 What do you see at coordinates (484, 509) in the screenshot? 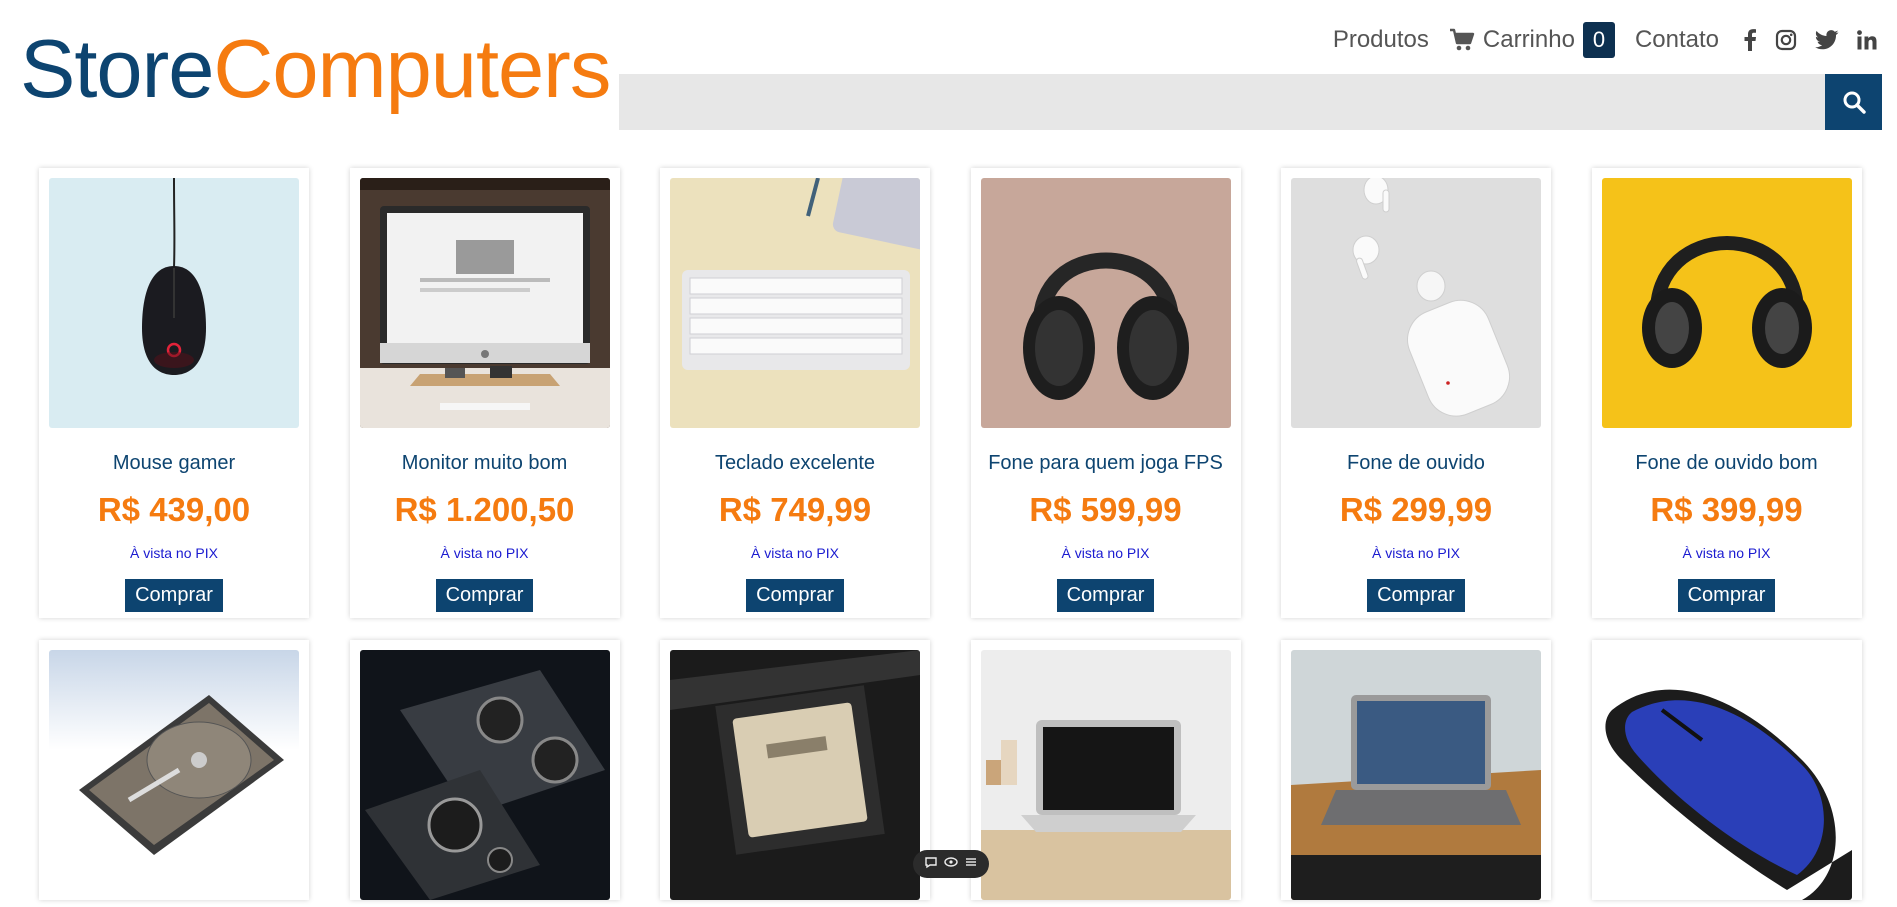
I see `product-price: R$ 1.200,50` at bounding box center [484, 509].